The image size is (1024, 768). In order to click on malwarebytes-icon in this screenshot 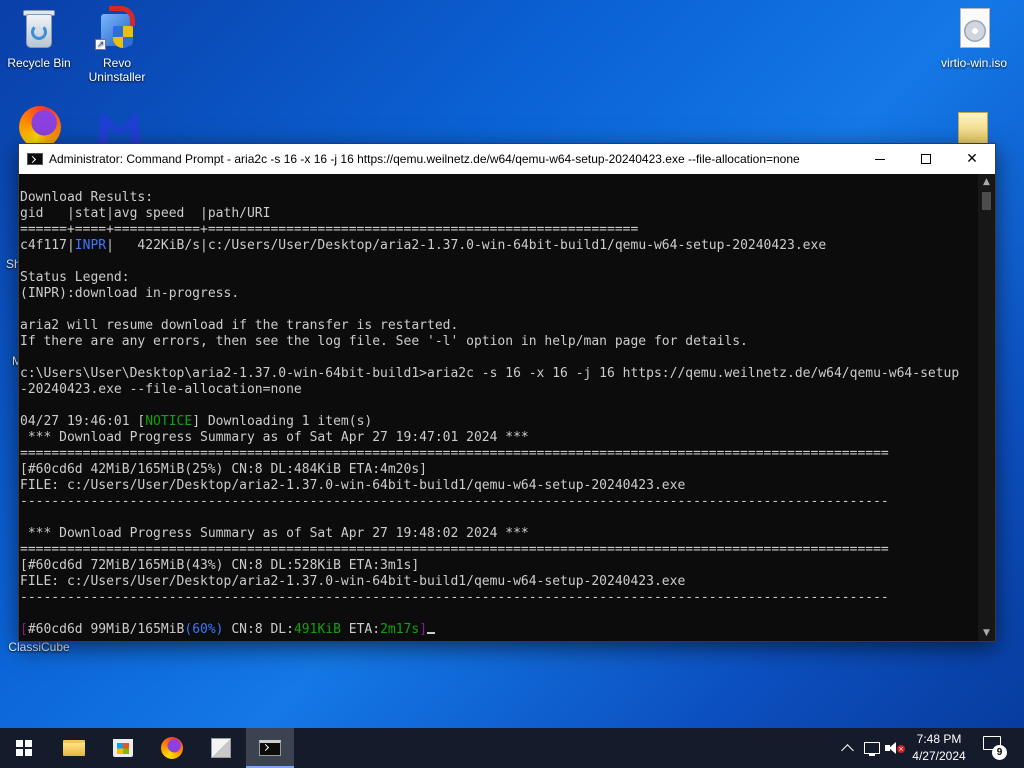, I will do `click(118, 124)`.